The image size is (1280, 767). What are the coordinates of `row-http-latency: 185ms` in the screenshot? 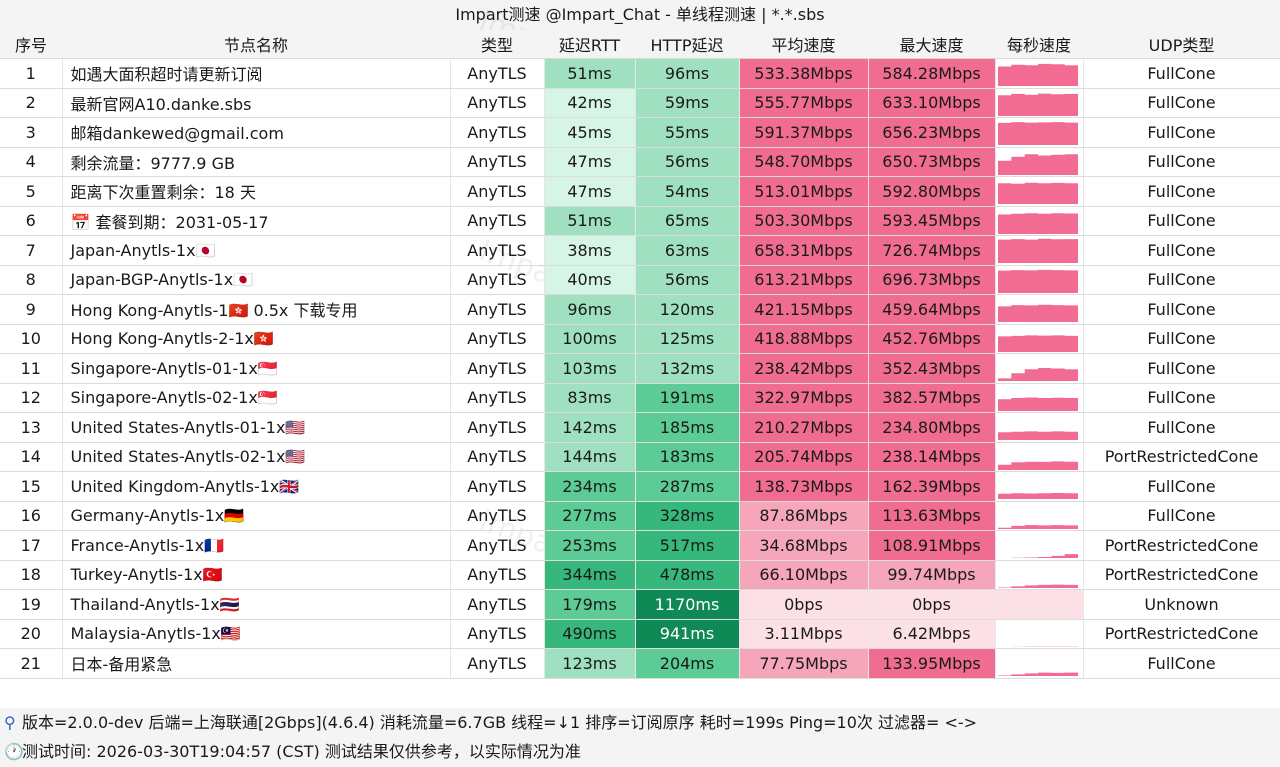 It's located at (687, 427).